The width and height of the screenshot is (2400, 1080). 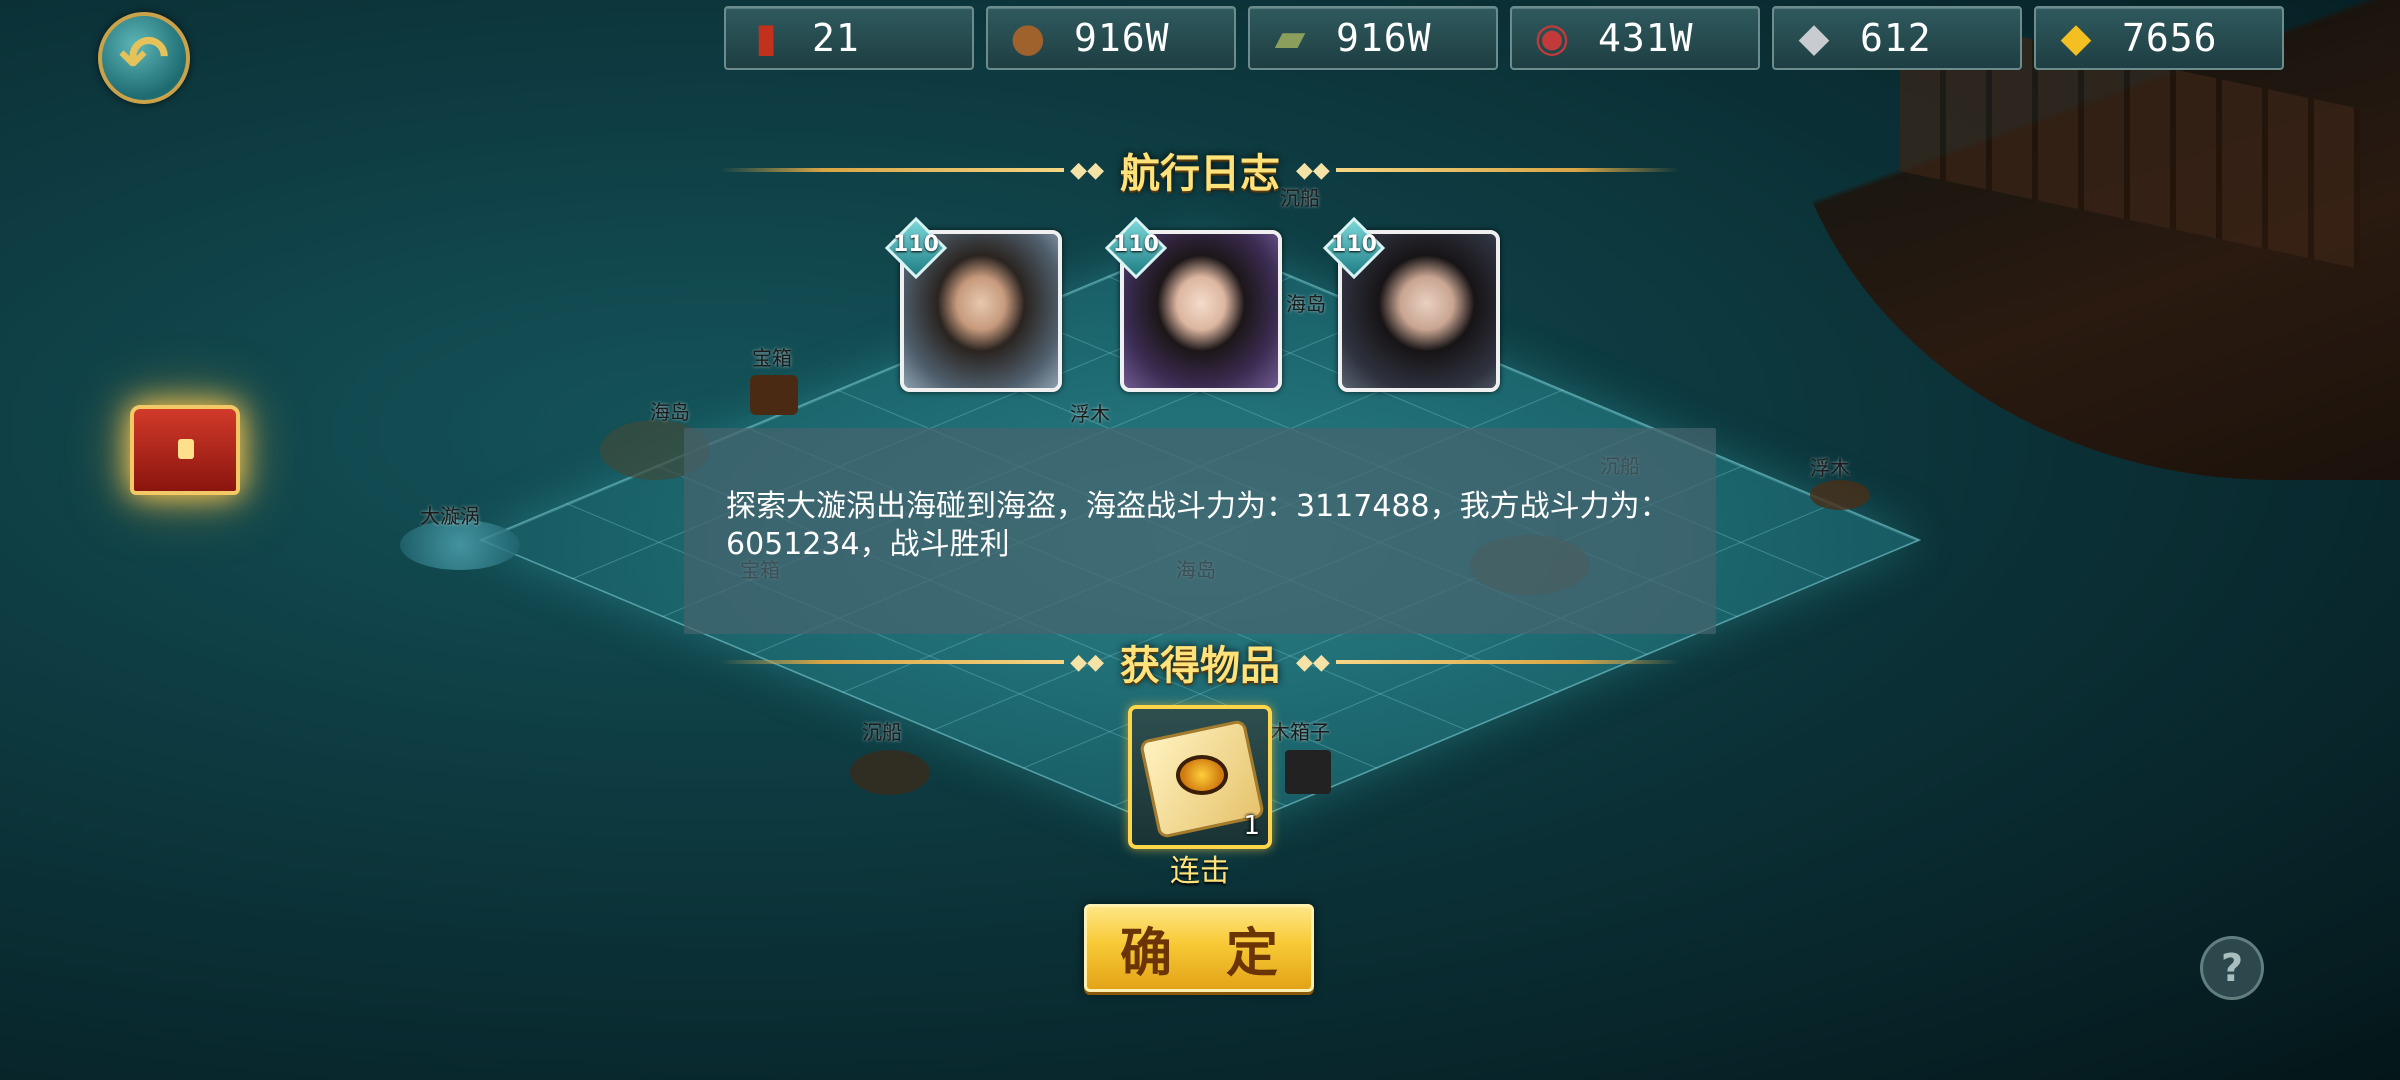 What do you see at coordinates (450, 516) in the screenshot?
I see `map-label-whirlpool: 大漩涡` at bounding box center [450, 516].